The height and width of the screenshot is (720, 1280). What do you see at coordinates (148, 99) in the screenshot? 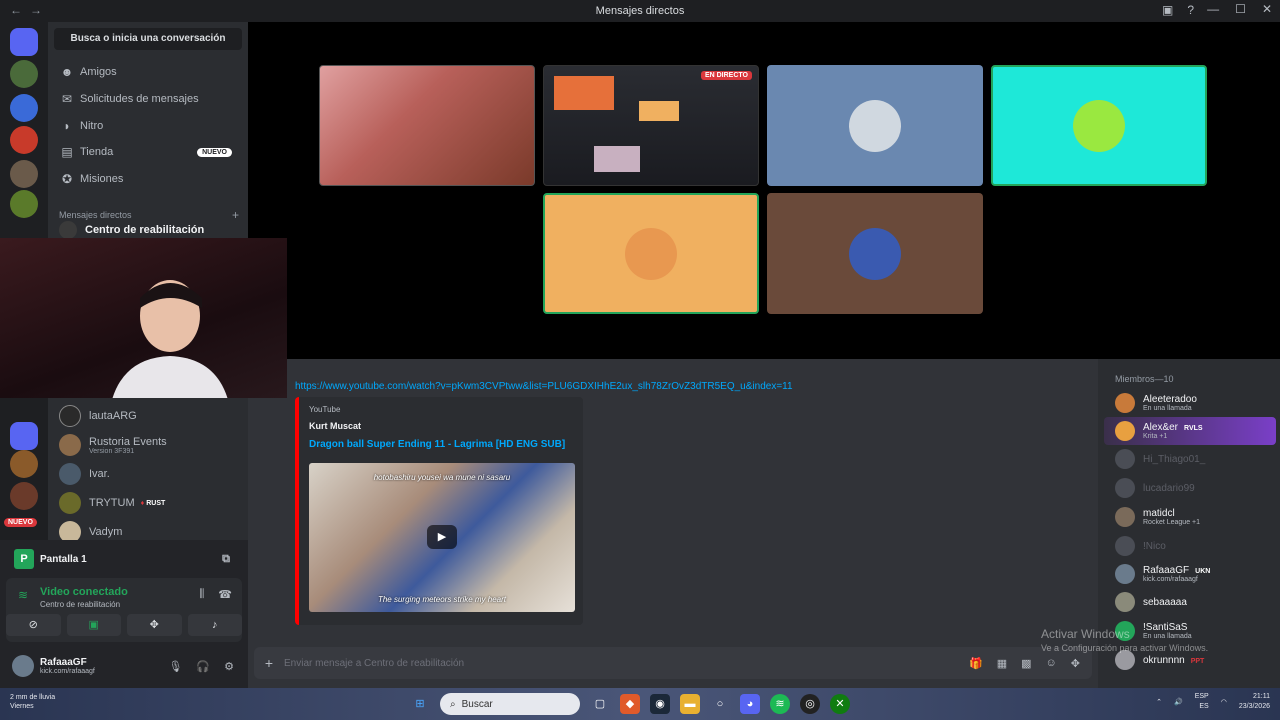
I see `nav-message-requests: ✉ Solicitudes de mensajes` at bounding box center [148, 99].